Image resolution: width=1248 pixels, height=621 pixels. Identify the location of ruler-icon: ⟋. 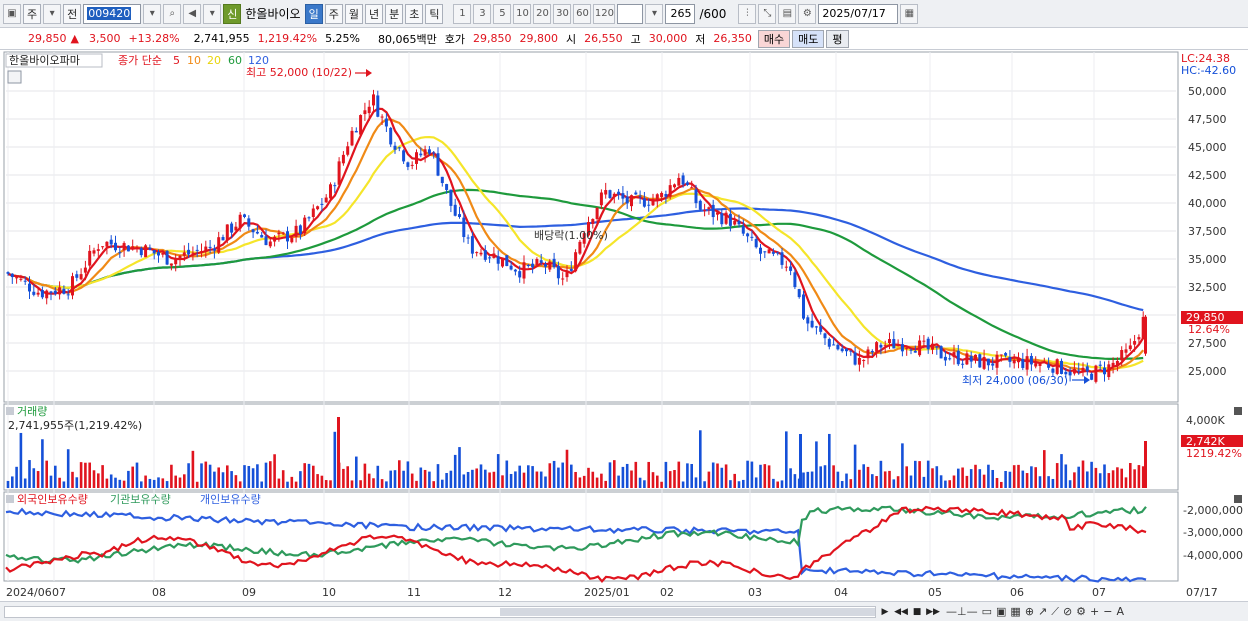
(1055, 612).